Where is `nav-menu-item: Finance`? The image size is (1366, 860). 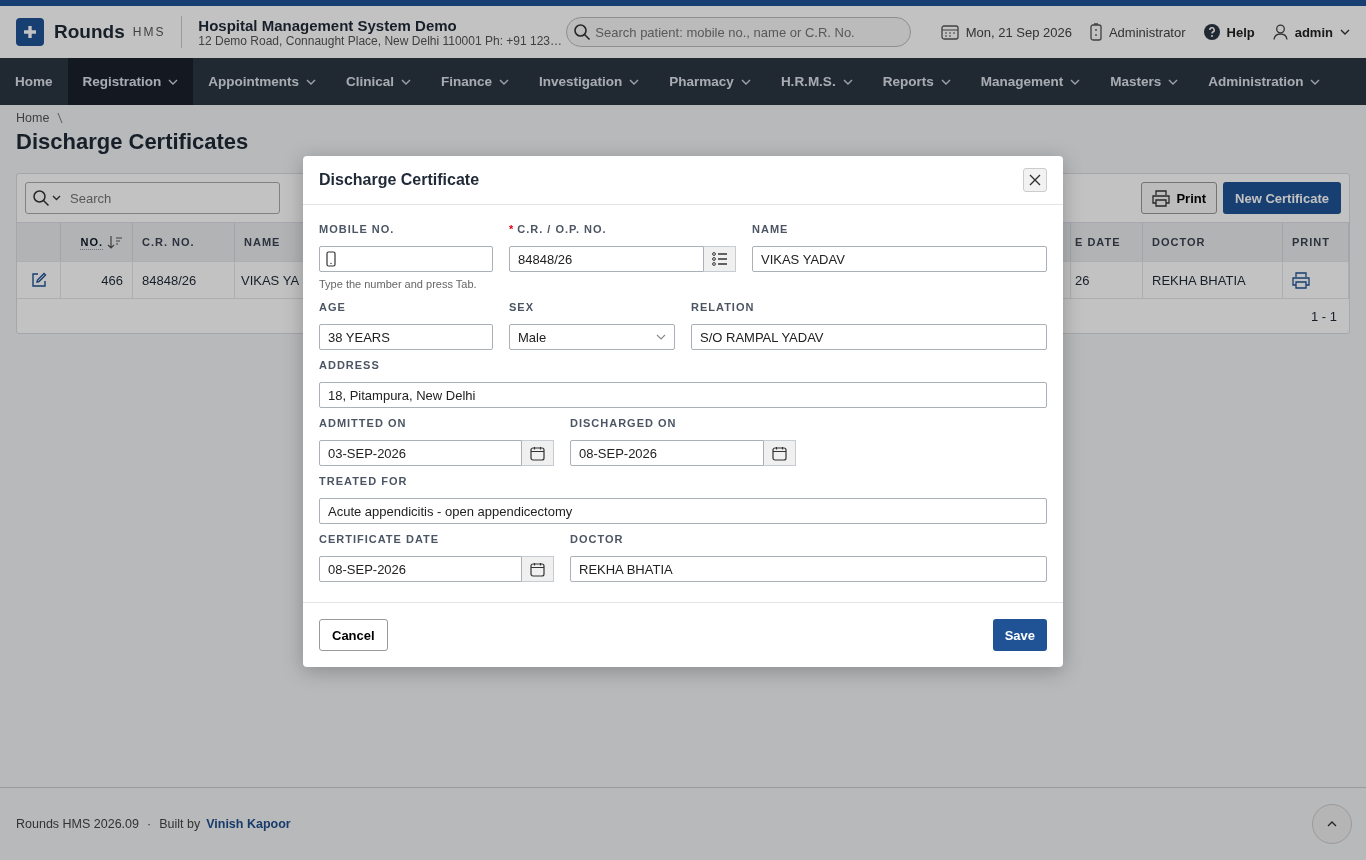
nav-menu-item: Finance is located at coordinates (475, 81).